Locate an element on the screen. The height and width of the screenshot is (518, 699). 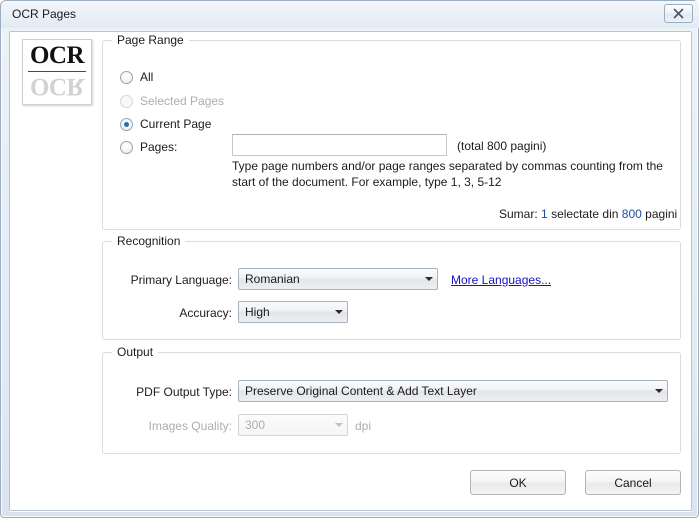
radio-all: All is located at coordinates (136, 77).